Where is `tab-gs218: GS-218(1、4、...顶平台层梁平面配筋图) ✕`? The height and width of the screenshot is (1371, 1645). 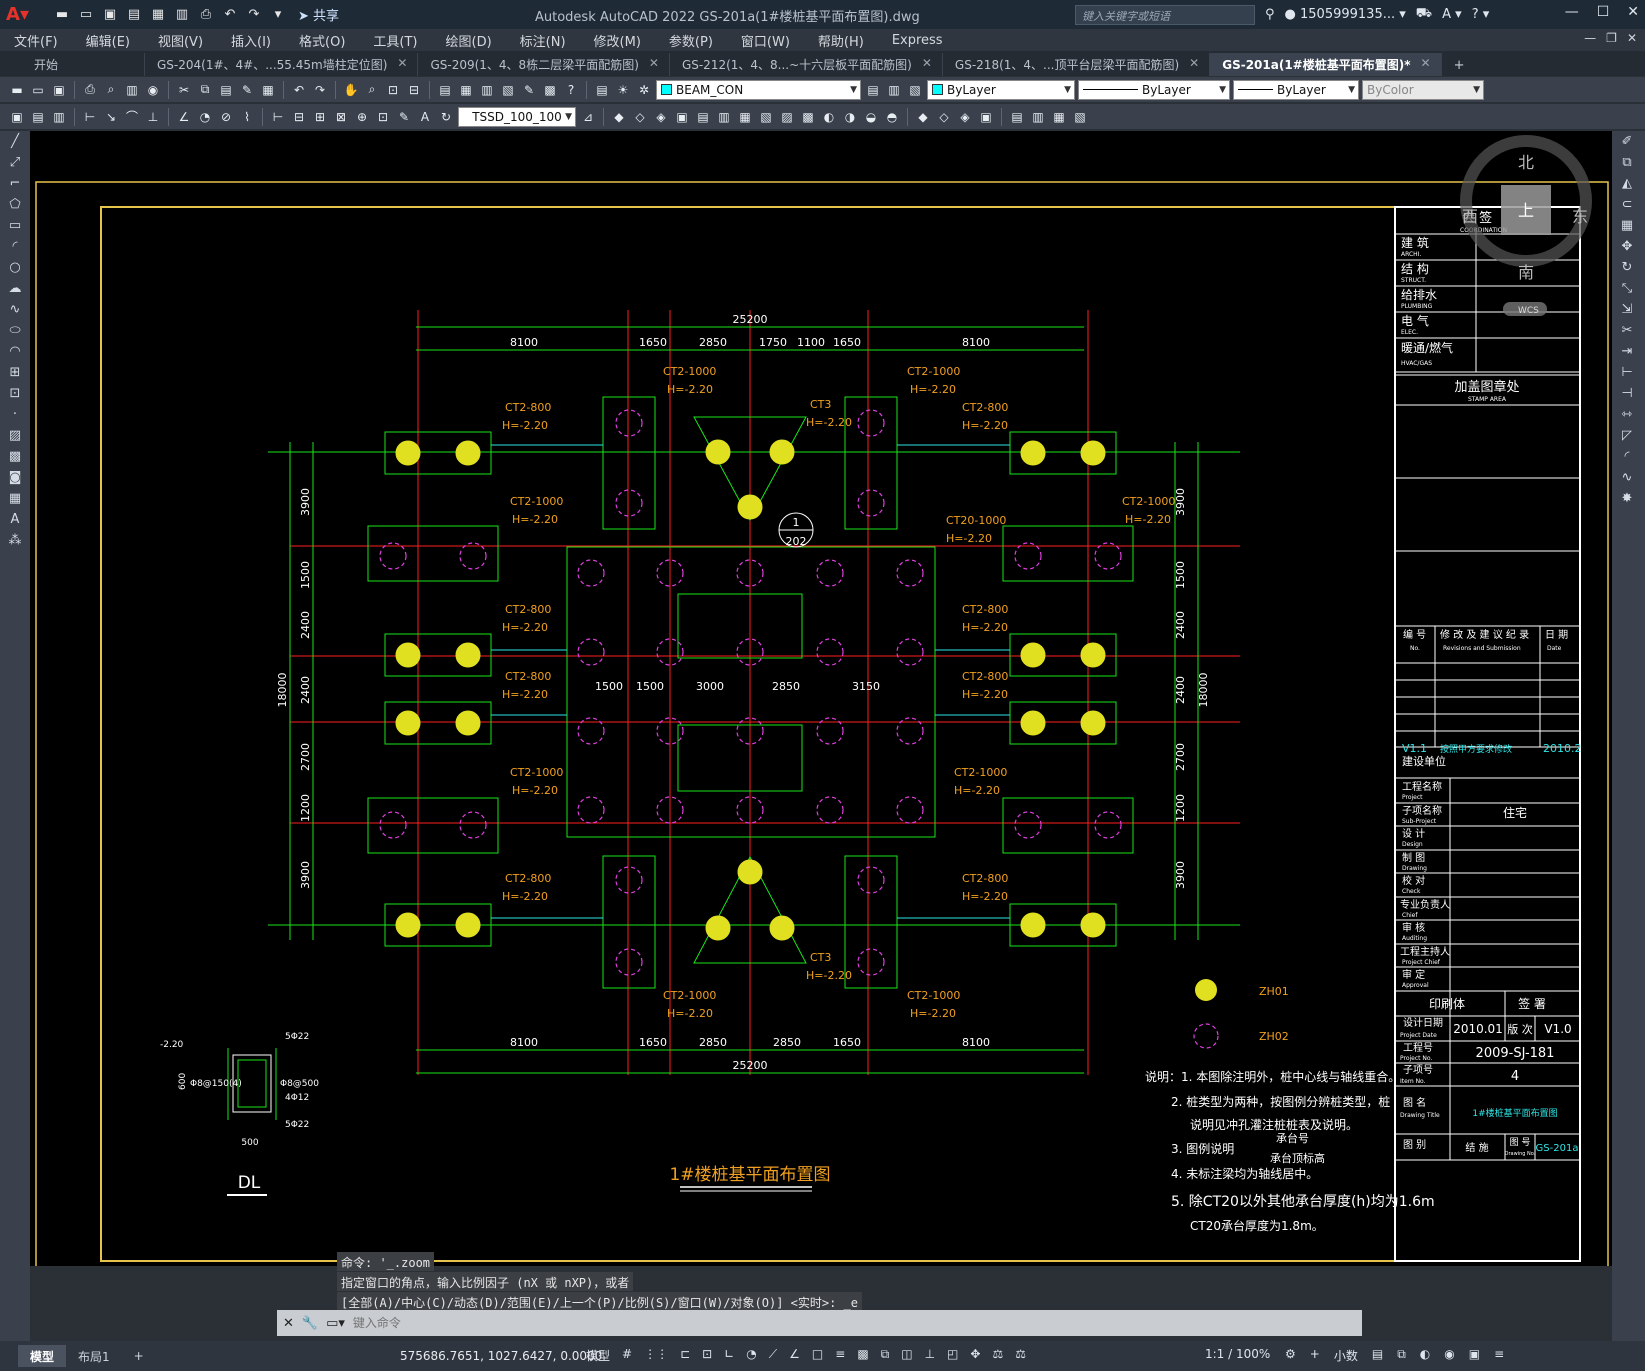 tab-gs218: GS-218(1、4、...顶平台层梁平面配筋图) ✕ is located at coordinates (1077, 64).